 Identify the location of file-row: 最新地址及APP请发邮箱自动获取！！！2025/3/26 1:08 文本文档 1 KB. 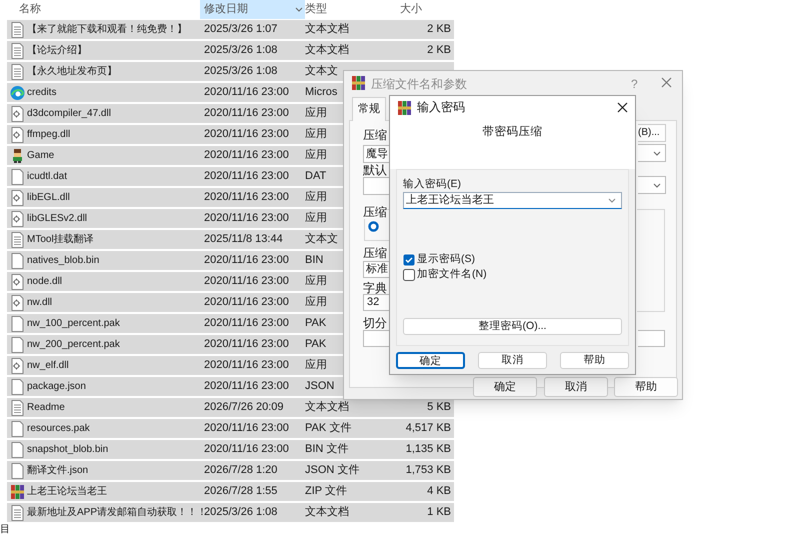
(230, 512).